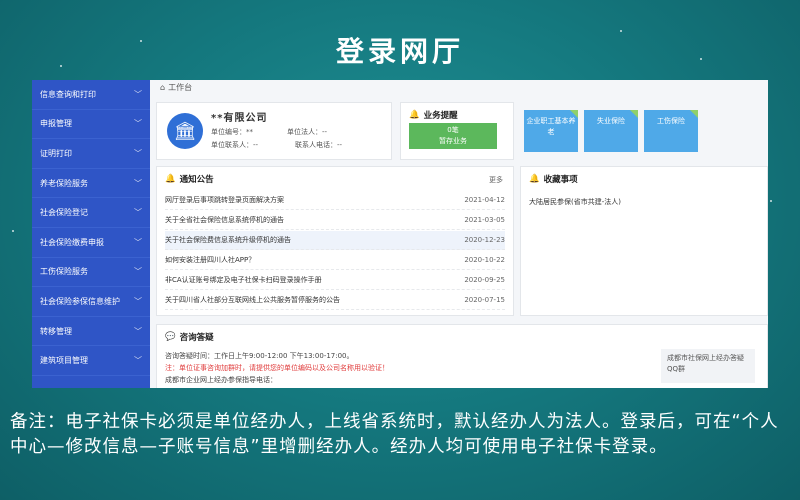  I want to click on unit-contact: 单位联系人：--, so click(235, 145).